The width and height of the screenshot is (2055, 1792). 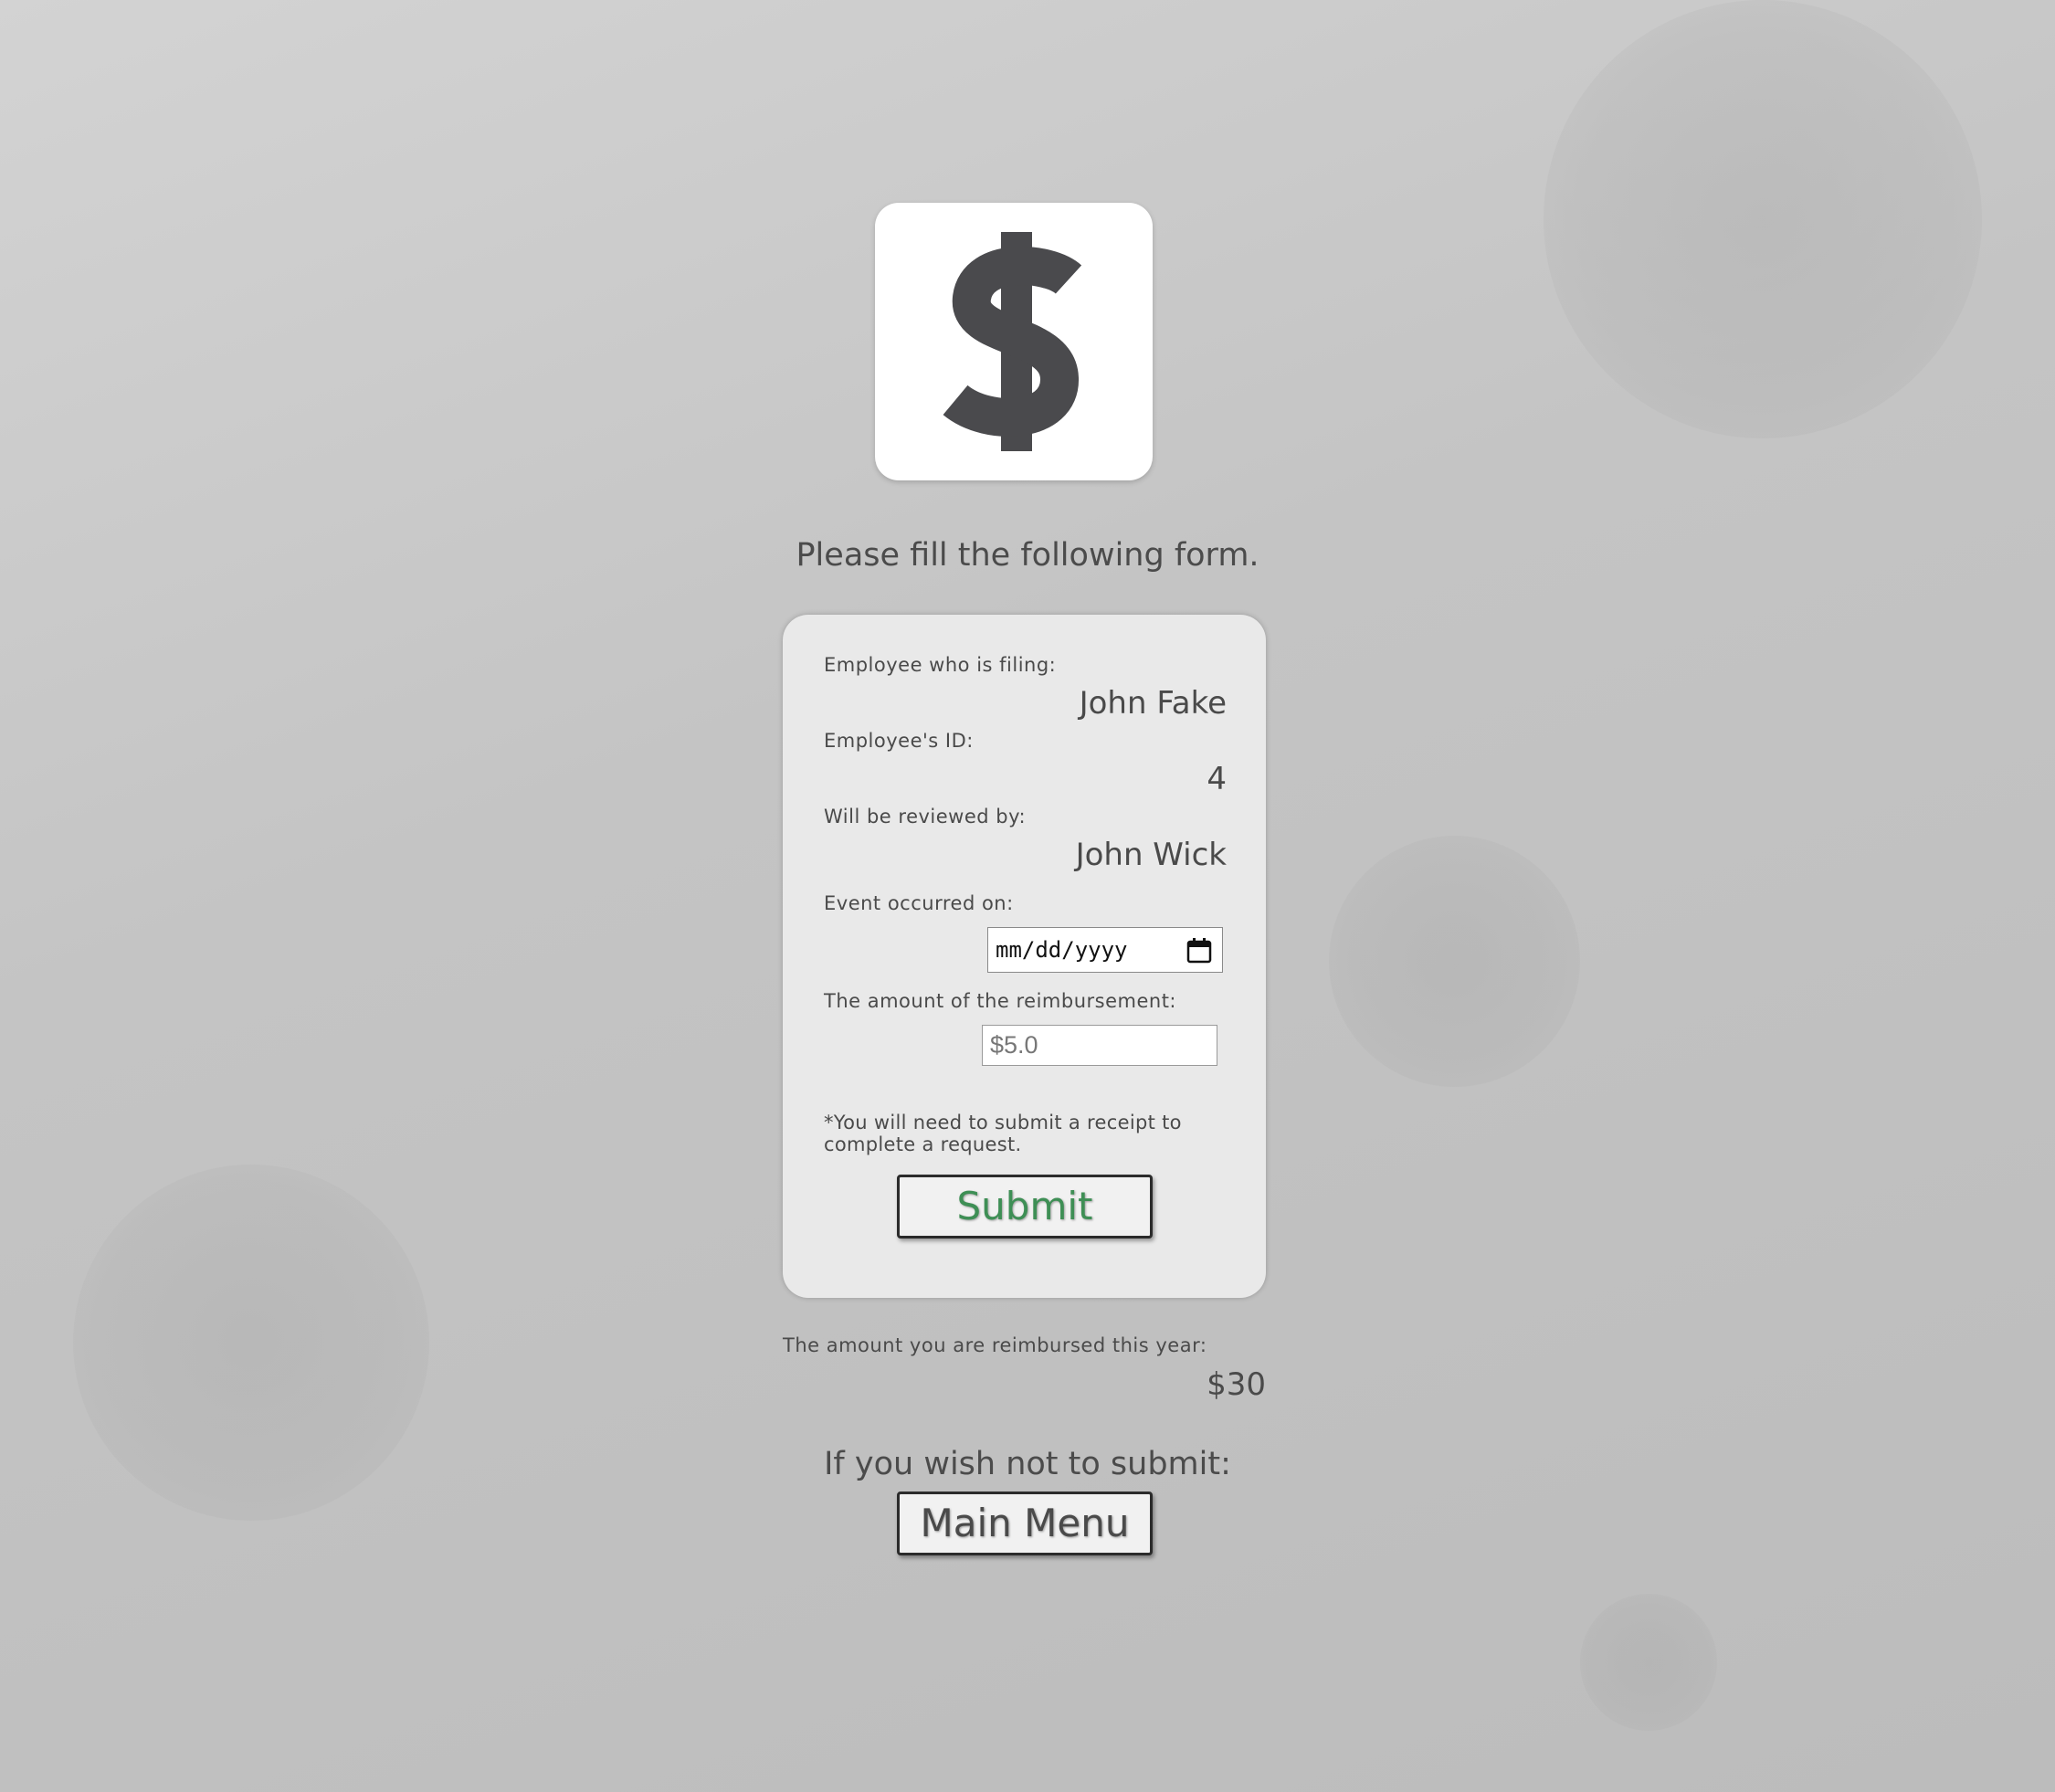 I want to click on form-instructions: Please fill the following form., so click(x=1027, y=555).